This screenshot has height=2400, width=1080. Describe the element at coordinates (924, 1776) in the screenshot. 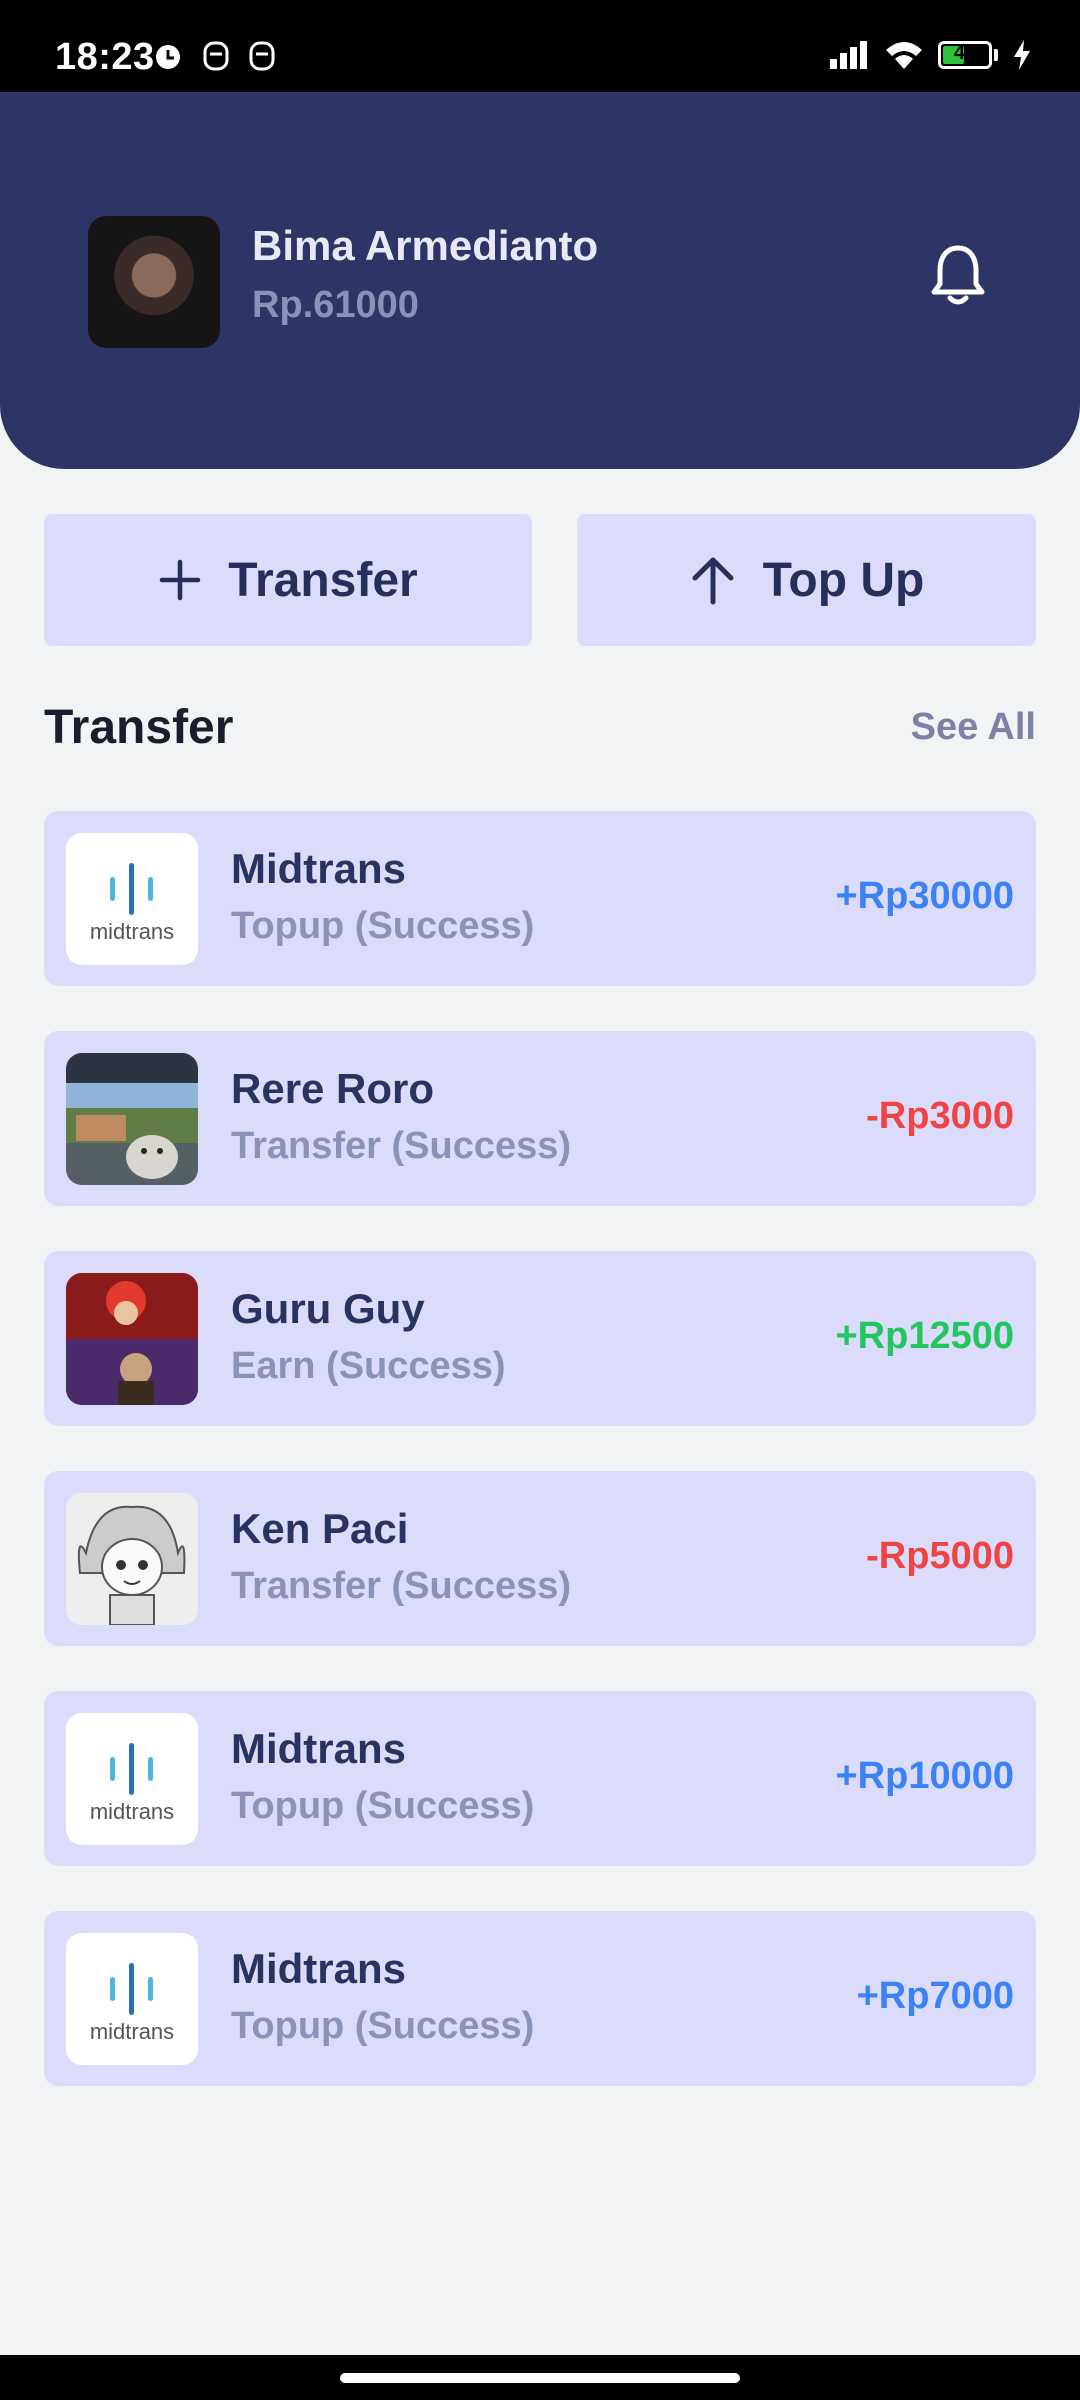

I see `transaction-amount: +Rp10000` at that location.